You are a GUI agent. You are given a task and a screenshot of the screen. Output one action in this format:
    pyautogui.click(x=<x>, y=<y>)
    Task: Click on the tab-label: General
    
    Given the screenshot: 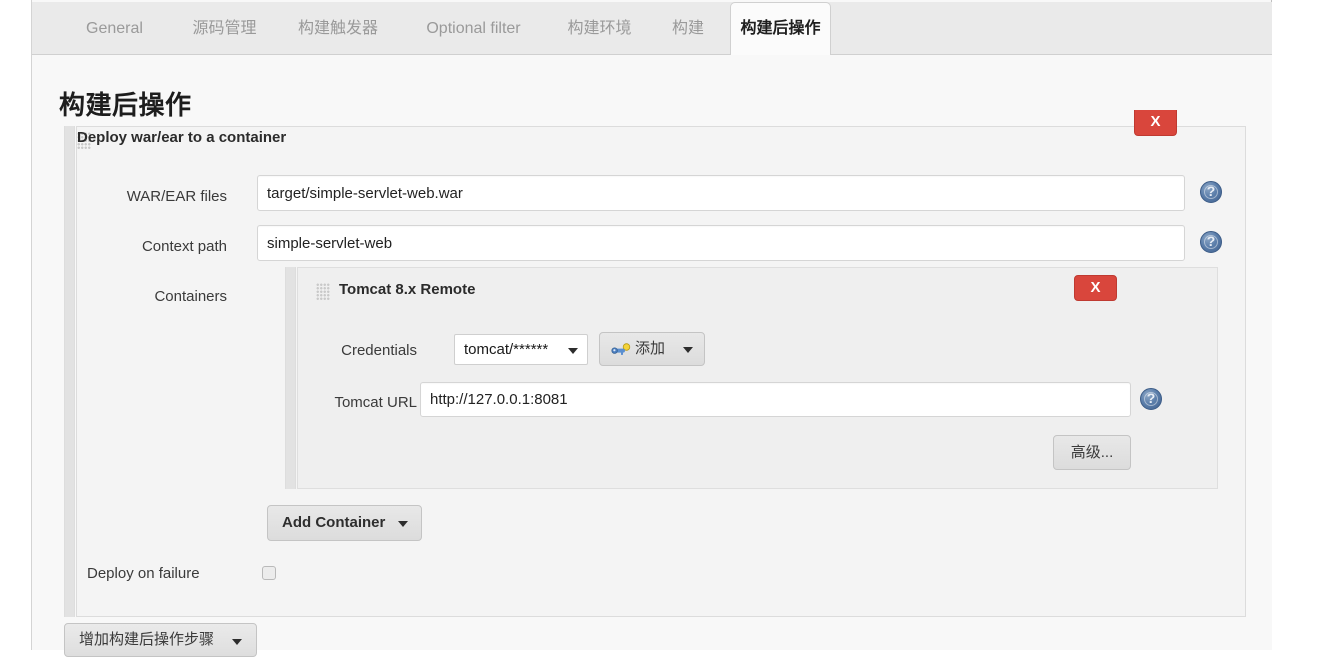 What is the action you would take?
    pyautogui.click(x=114, y=28)
    